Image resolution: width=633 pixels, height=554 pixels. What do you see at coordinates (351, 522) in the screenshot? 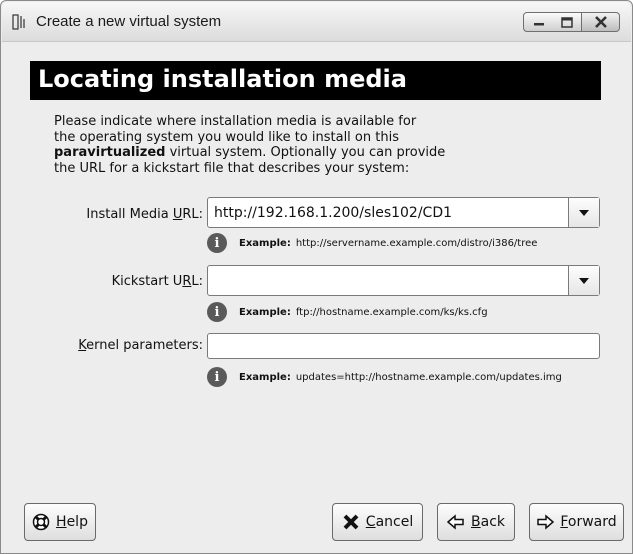
I see `cancel-x-icon` at bounding box center [351, 522].